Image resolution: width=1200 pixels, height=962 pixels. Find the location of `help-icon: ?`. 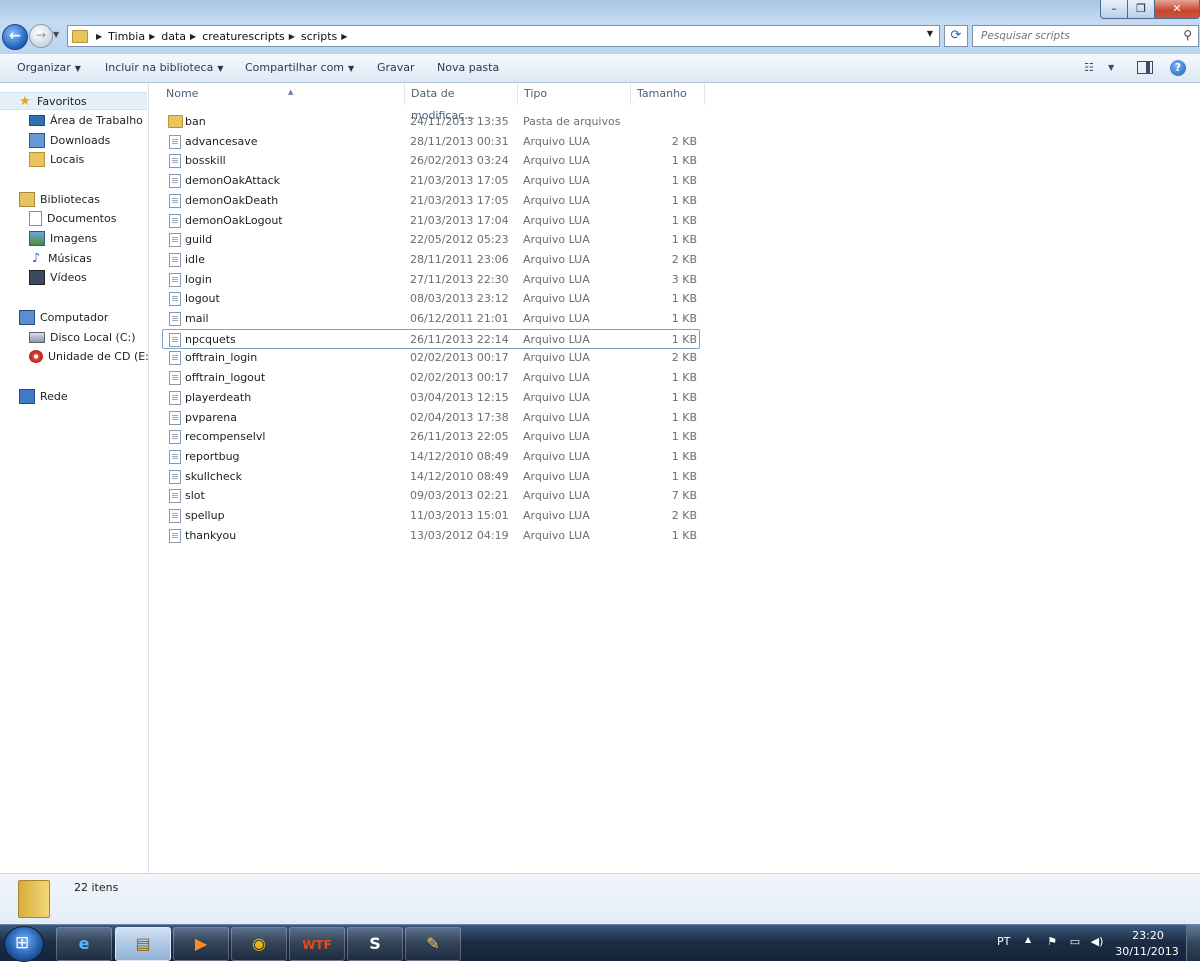

help-icon: ? is located at coordinates (1178, 68).